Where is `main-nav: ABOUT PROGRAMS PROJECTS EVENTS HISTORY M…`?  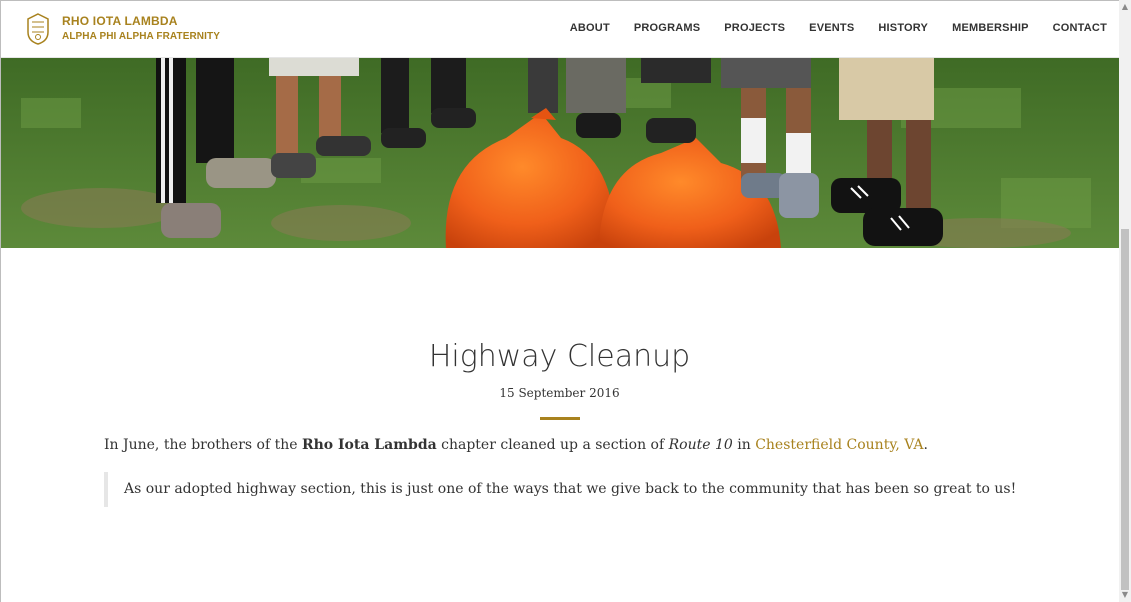
main-nav: ABOUT PROGRAMS PROJECTS EVENTS HISTORY M… is located at coordinates (838, 28).